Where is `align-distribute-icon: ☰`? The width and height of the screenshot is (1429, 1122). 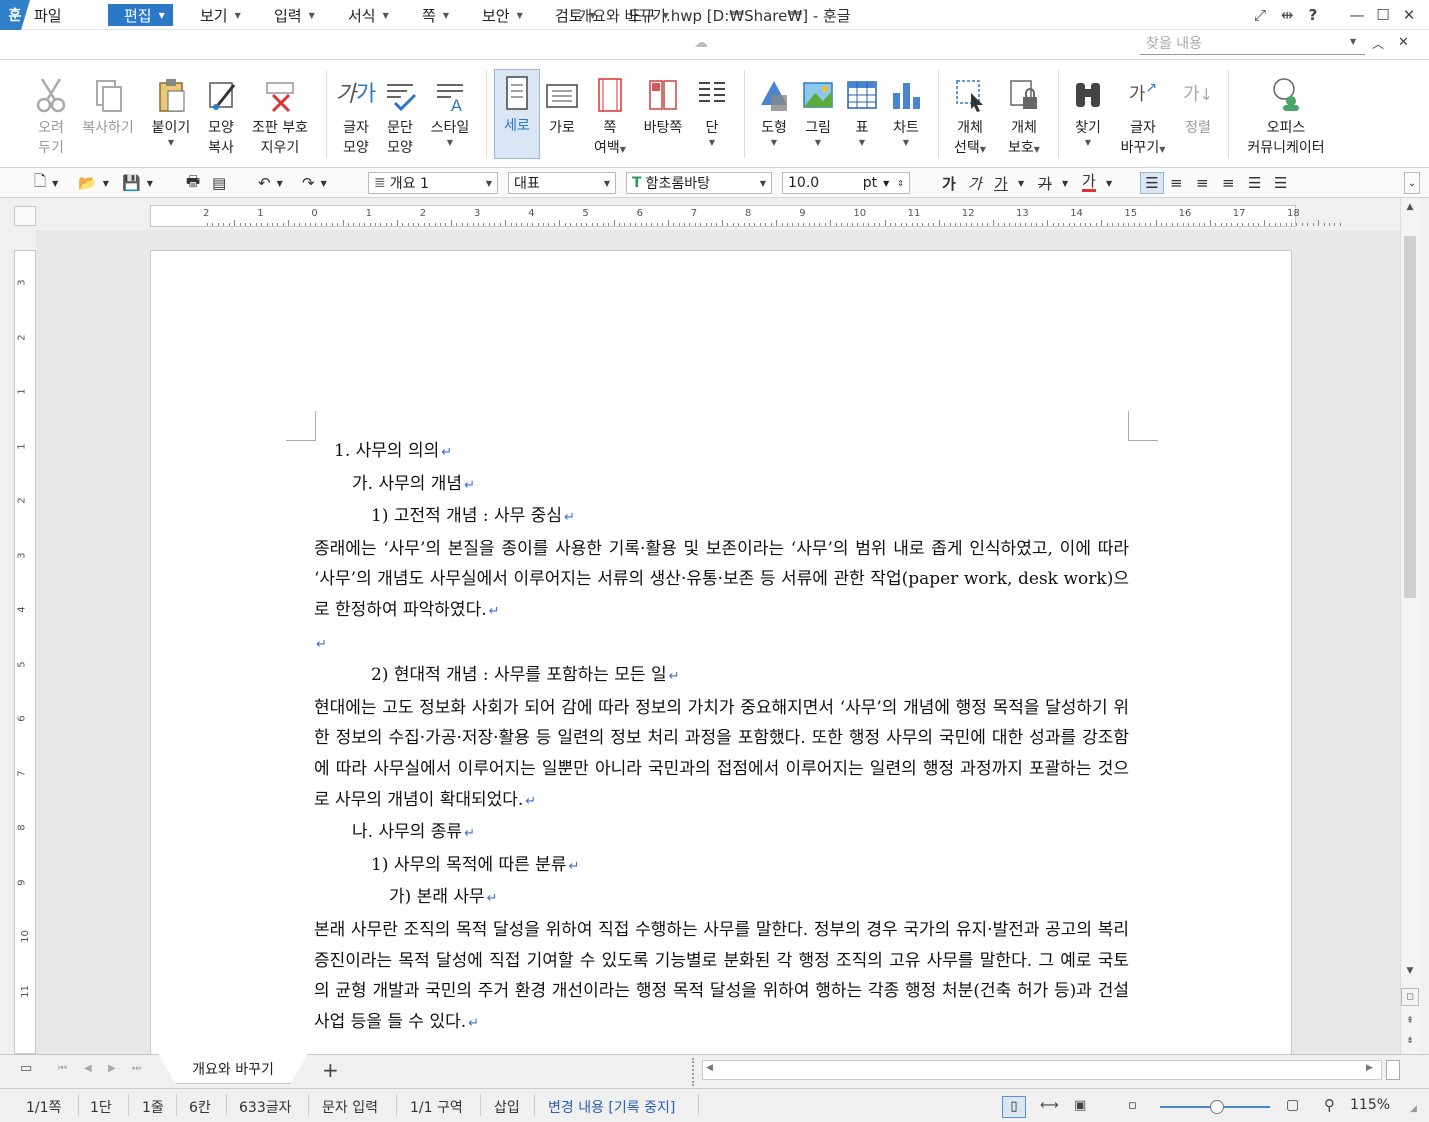
align-distribute-icon: ☰ is located at coordinates (1254, 183).